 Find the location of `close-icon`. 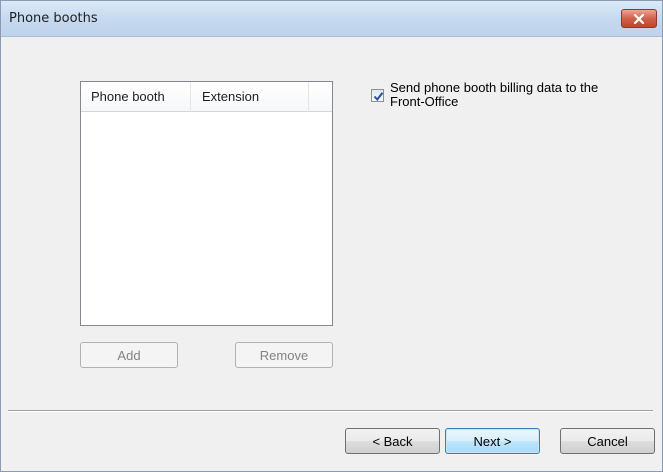

close-icon is located at coordinates (639, 18).